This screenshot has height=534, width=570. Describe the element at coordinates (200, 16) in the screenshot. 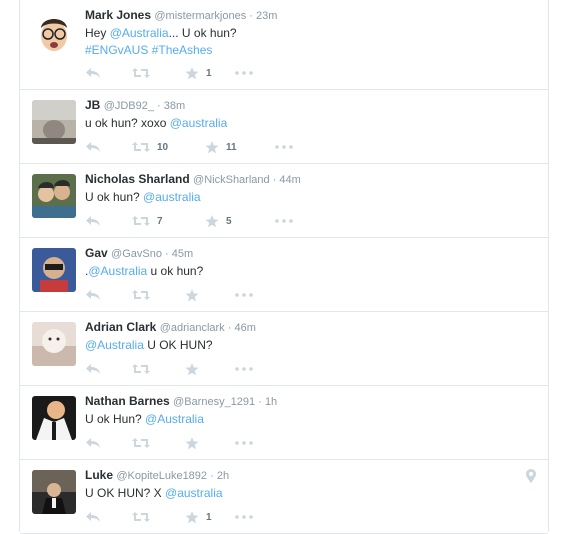

I see `user-handle: @mistermarkjones` at that location.